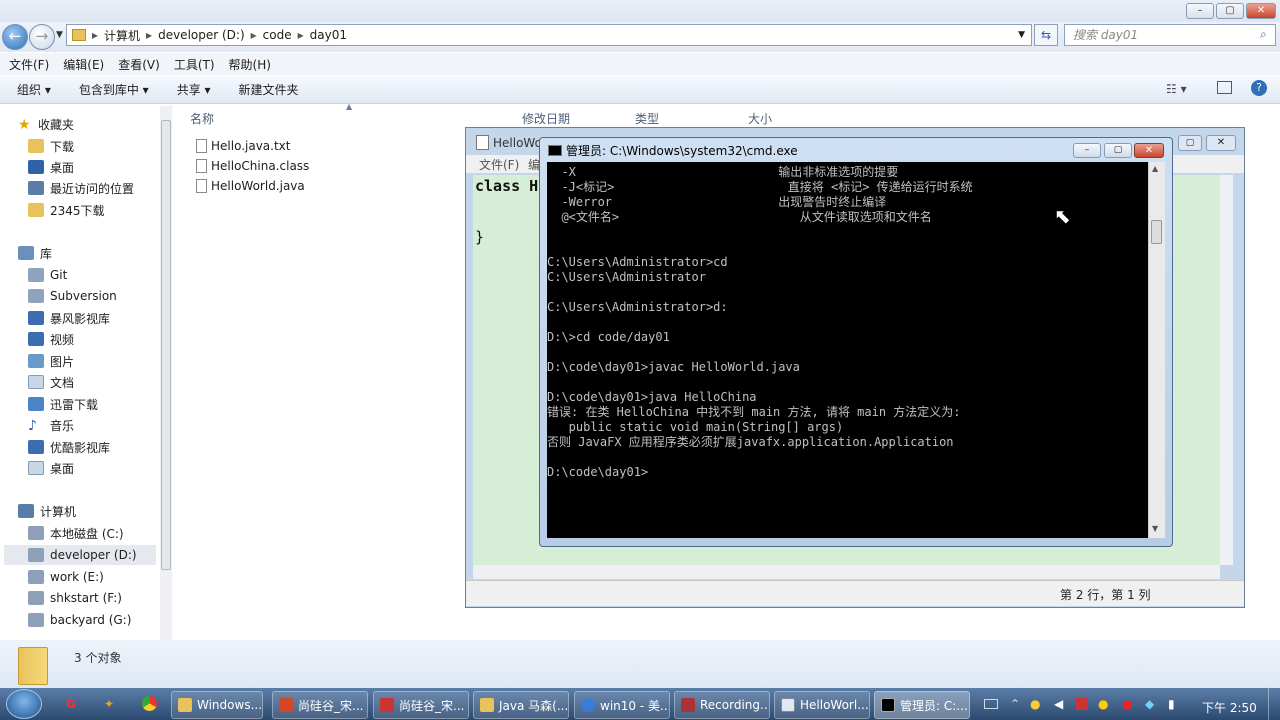 The width and height of the screenshot is (1280, 720). Describe the element at coordinates (1259, 88) in the screenshot. I see `help-icon: ?` at that location.